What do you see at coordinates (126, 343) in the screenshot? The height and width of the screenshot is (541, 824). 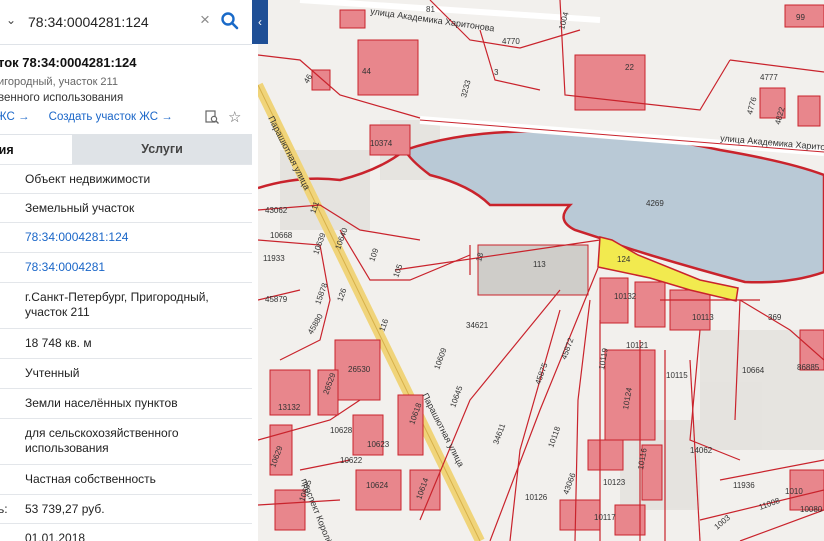 I see `table-row: 18 748 кв. м` at bounding box center [126, 343].